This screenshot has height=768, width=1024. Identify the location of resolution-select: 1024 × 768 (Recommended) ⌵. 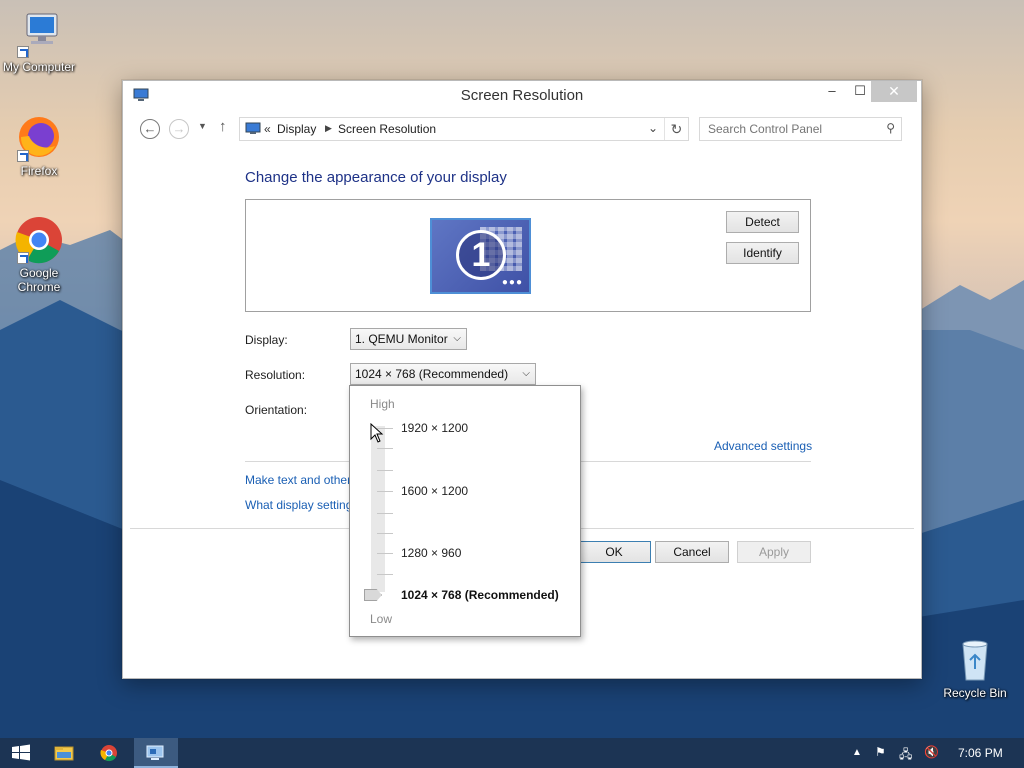
(443, 374).